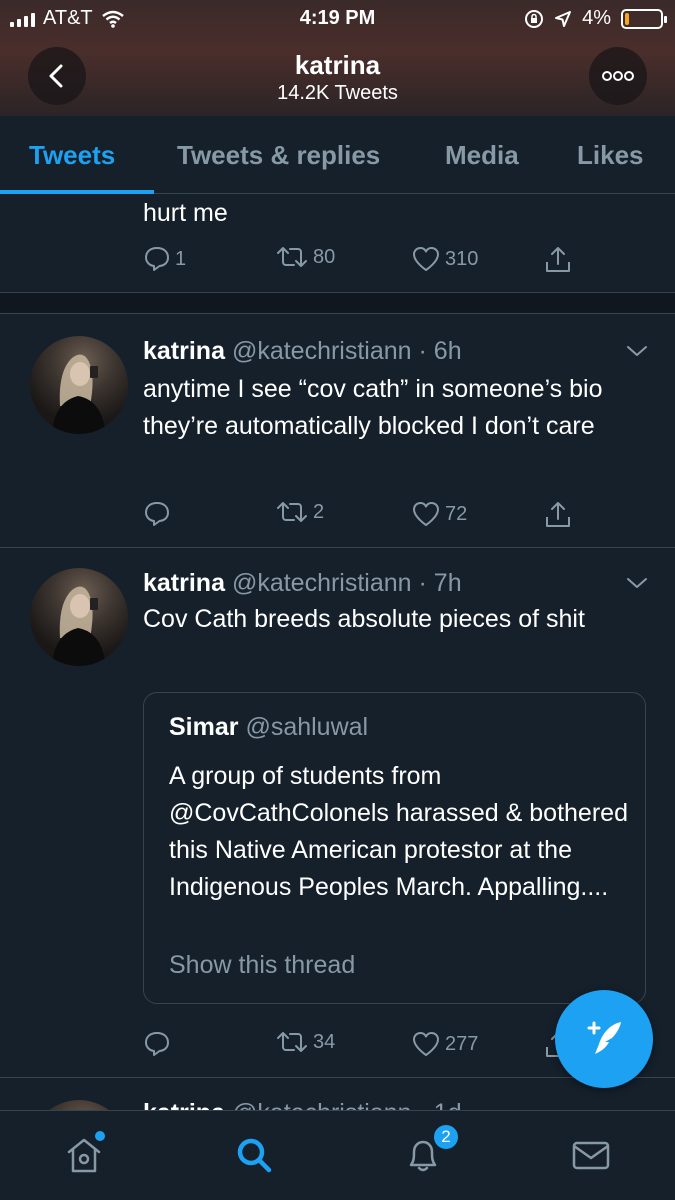  I want to click on tweet-text: Cov Cath breeds absolute pieces of shit, so click(364, 619).